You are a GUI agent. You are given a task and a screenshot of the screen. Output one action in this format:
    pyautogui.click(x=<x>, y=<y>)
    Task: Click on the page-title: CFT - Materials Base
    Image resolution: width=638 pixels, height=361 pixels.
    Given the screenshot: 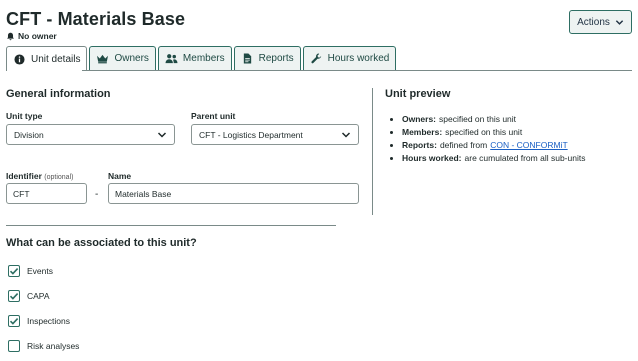 What is the action you would take?
    pyautogui.click(x=96, y=19)
    